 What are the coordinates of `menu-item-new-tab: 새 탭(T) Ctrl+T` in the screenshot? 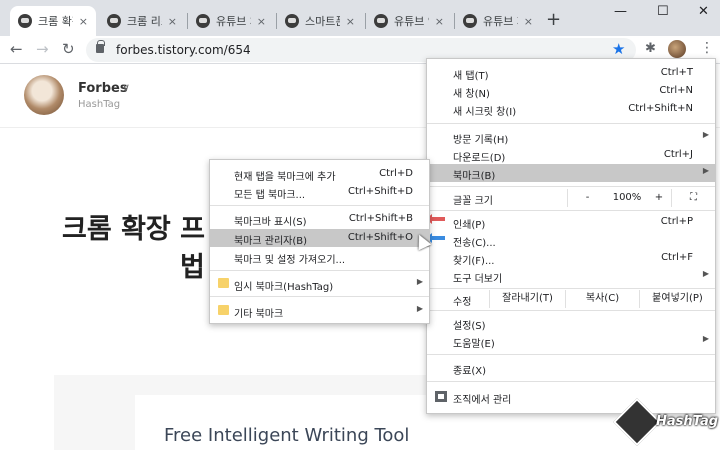 It's located at (571, 73).